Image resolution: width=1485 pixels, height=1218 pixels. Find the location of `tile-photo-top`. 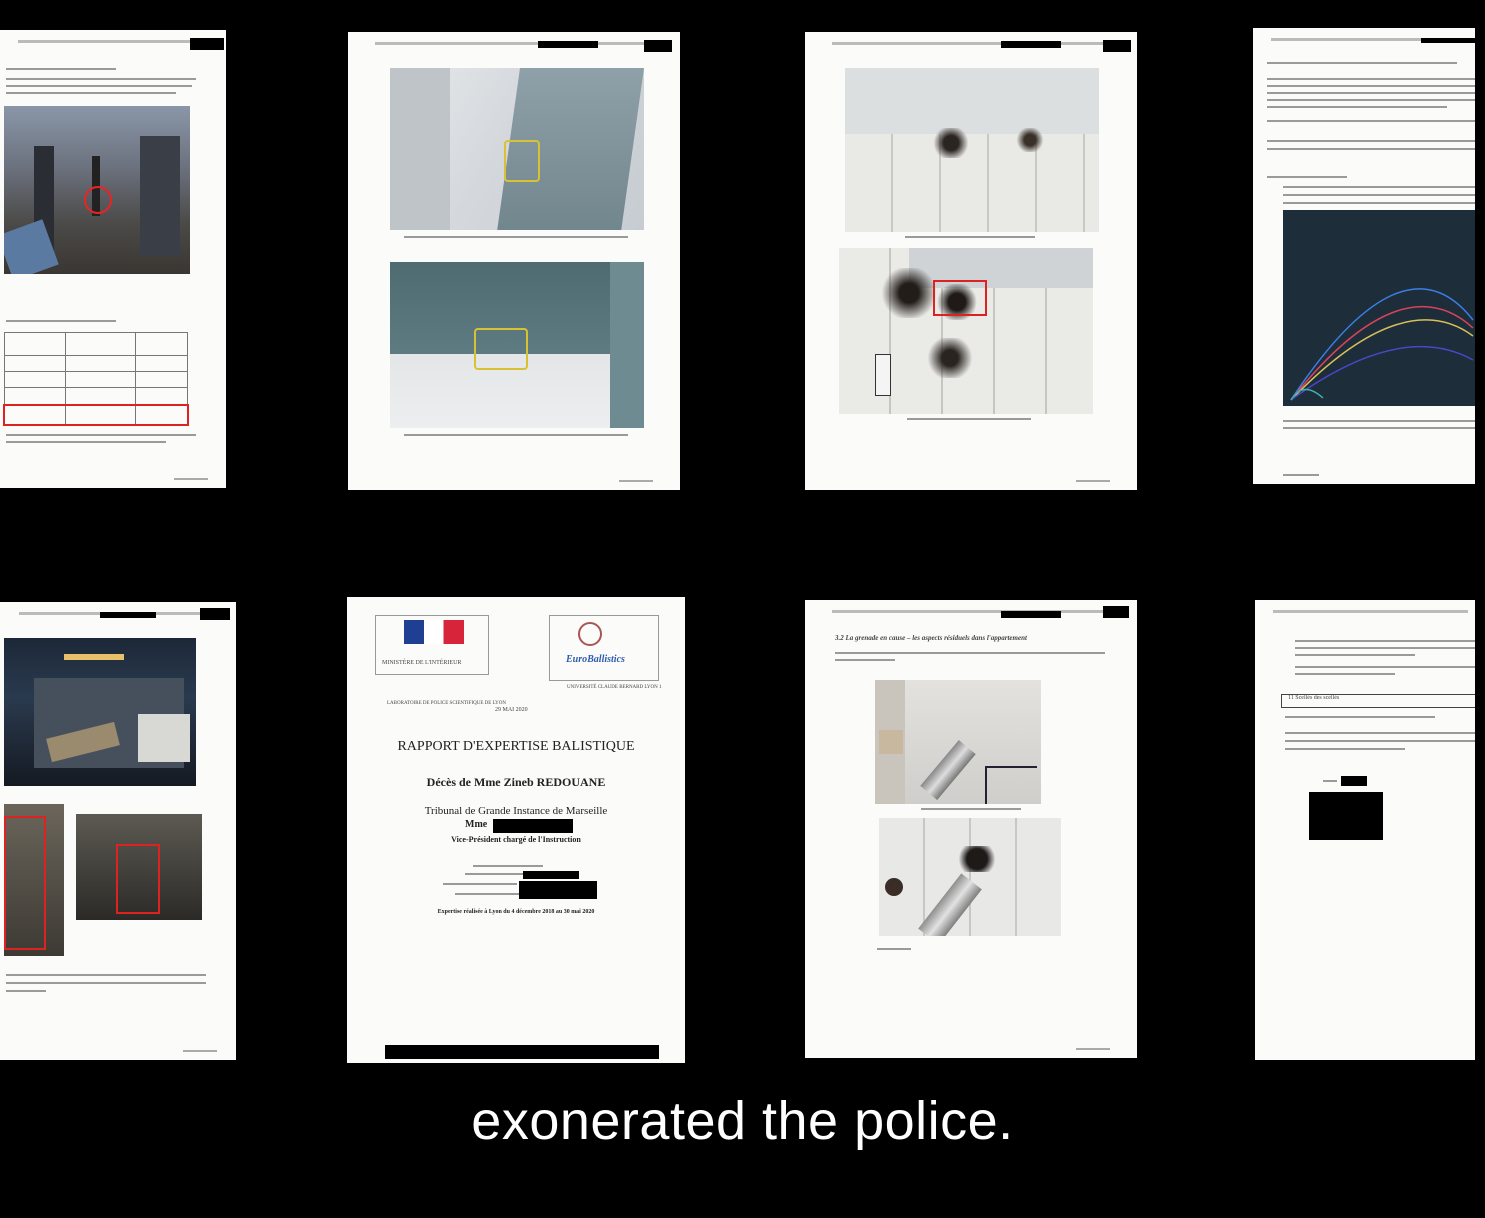

tile-photo-top is located at coordinates (972, 150).